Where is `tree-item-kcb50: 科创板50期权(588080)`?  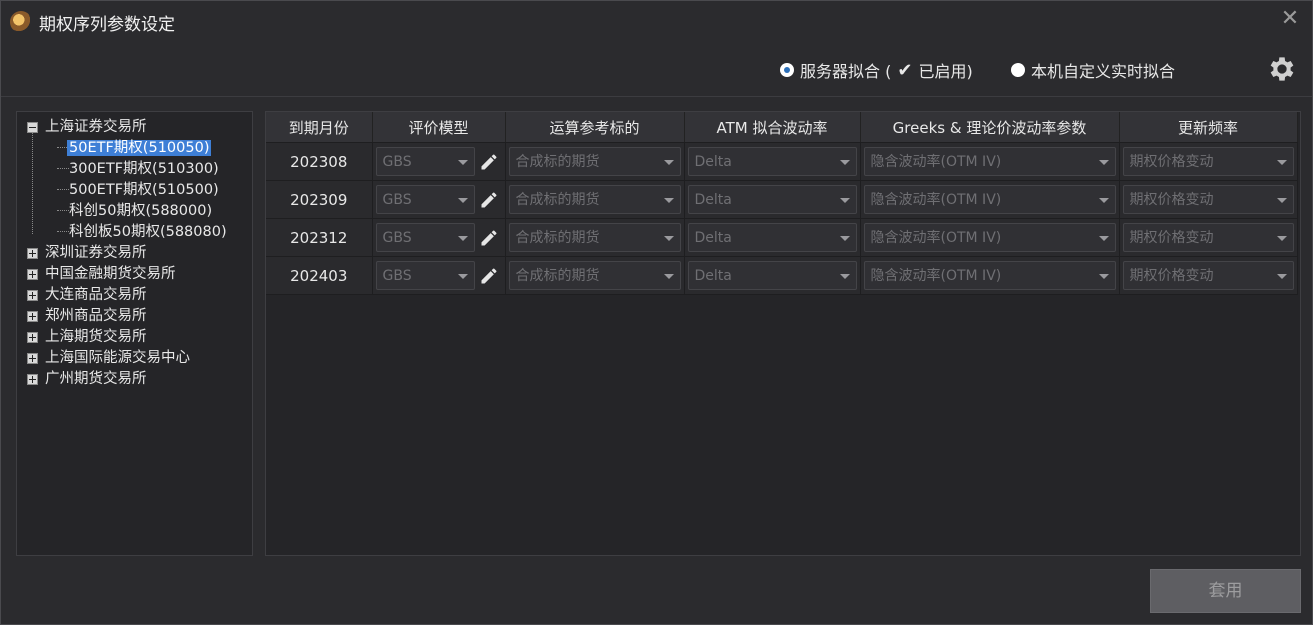 tree-item-kcb50: 科创板50期权(588080) is located at coordinates (148, 232).